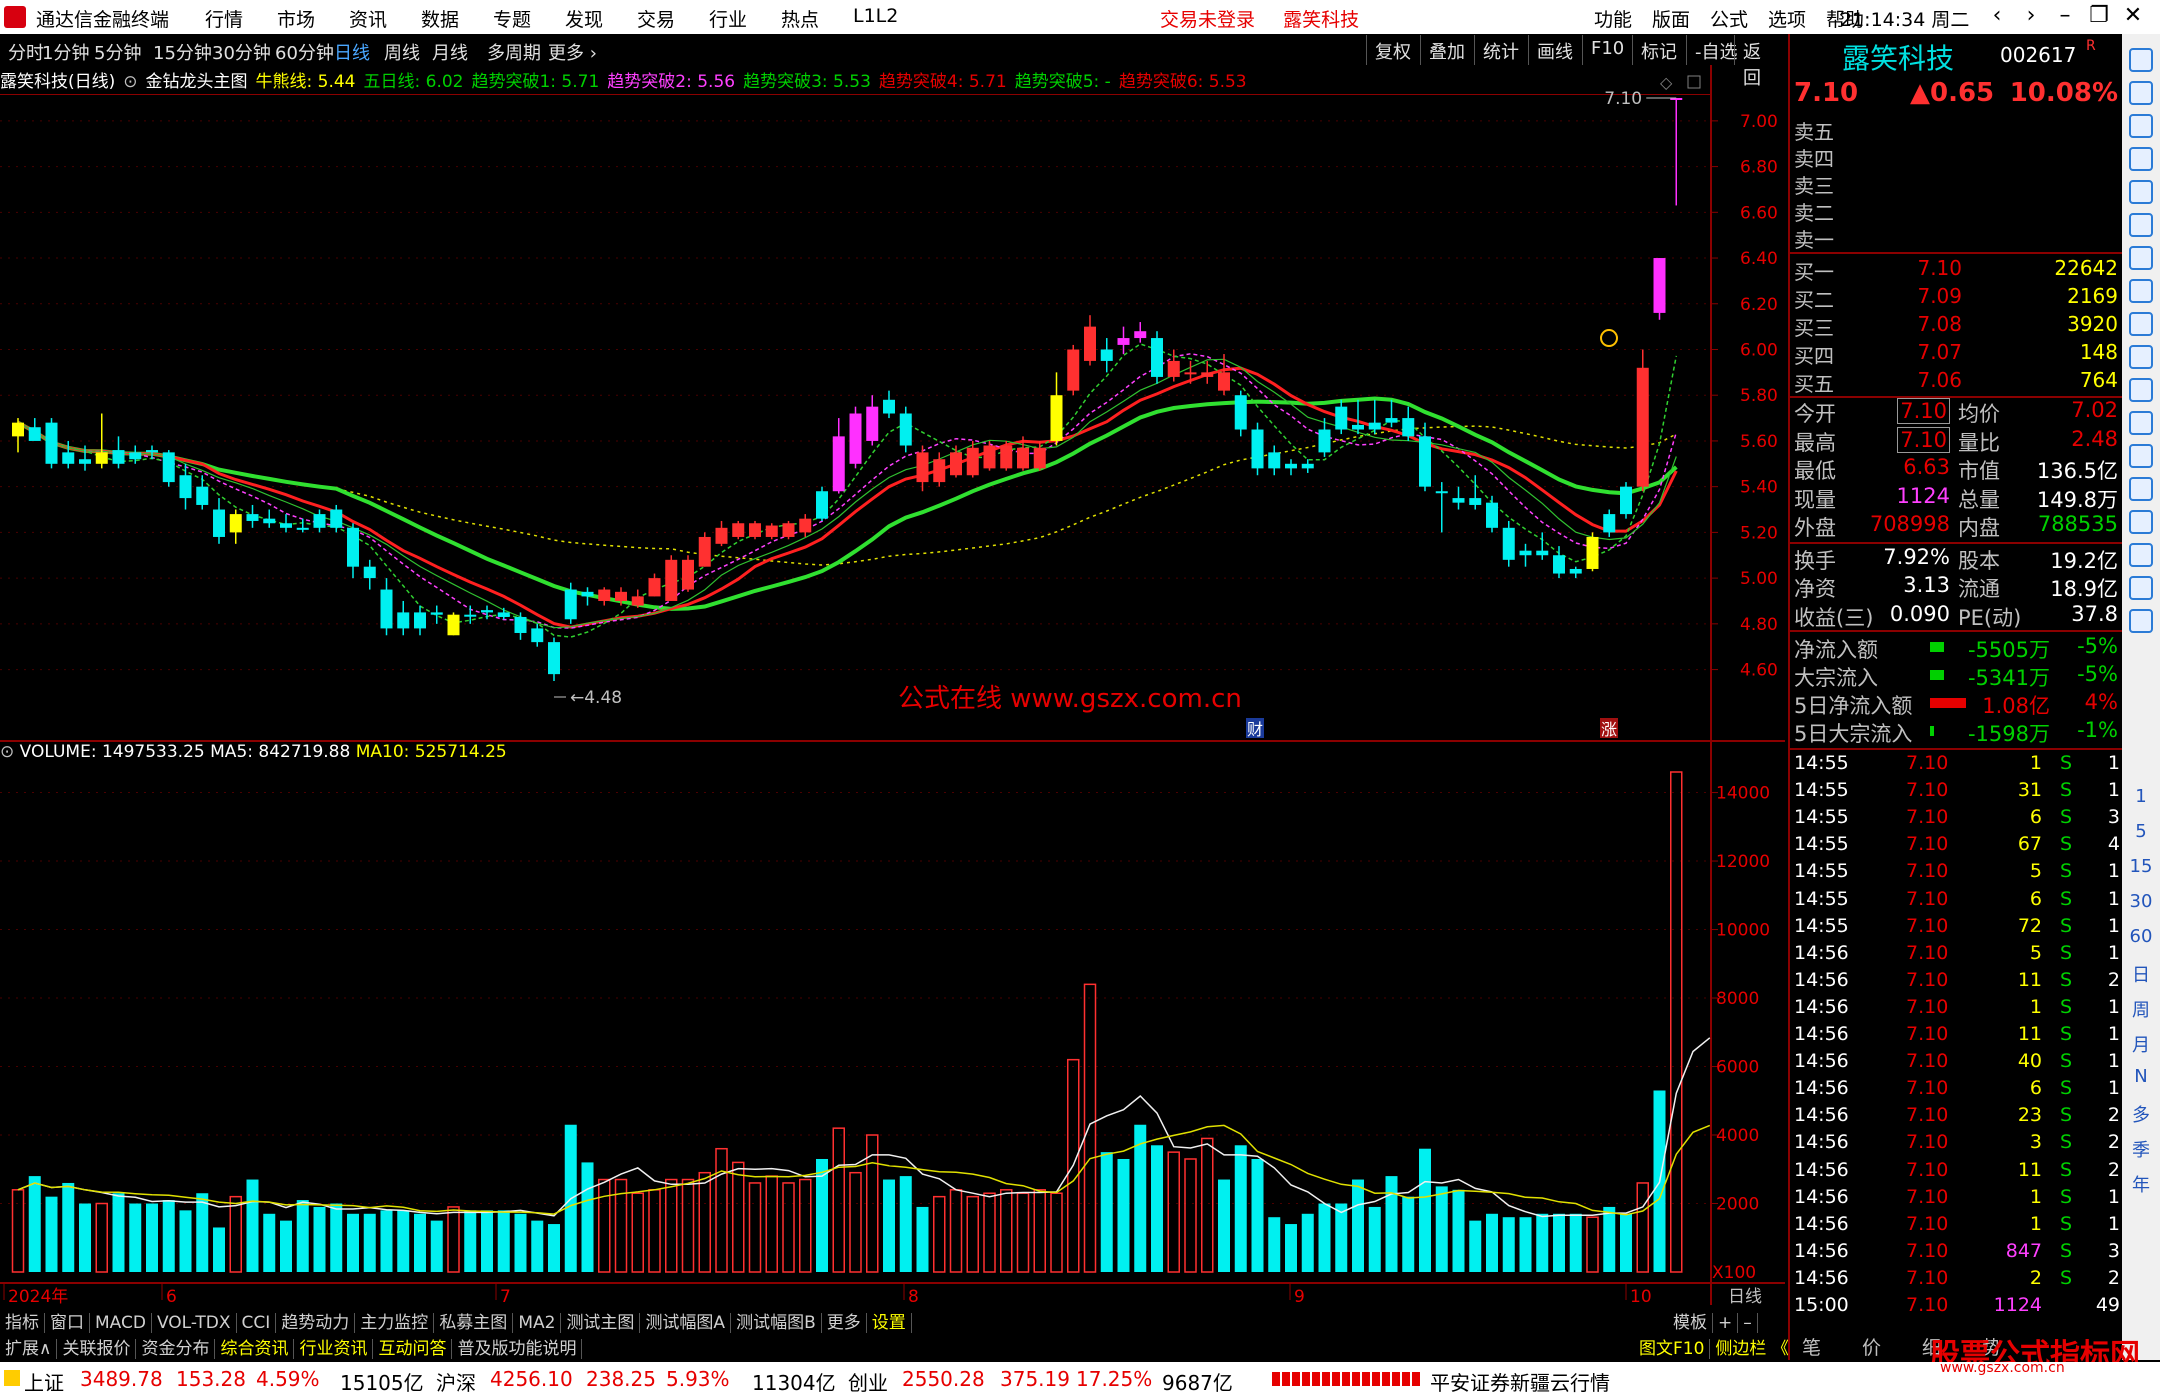 This screenshot has height=1395, width=2160. I want to click on settings-icon, so click(2141, 456).